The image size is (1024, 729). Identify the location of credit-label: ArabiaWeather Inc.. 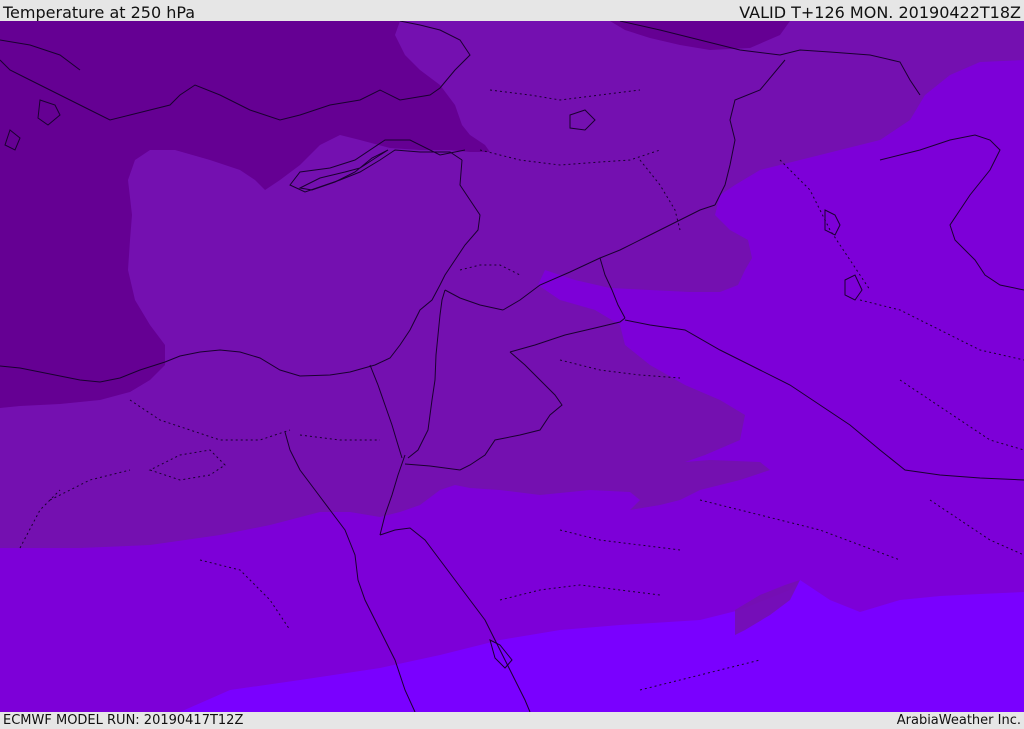
(958, 720).